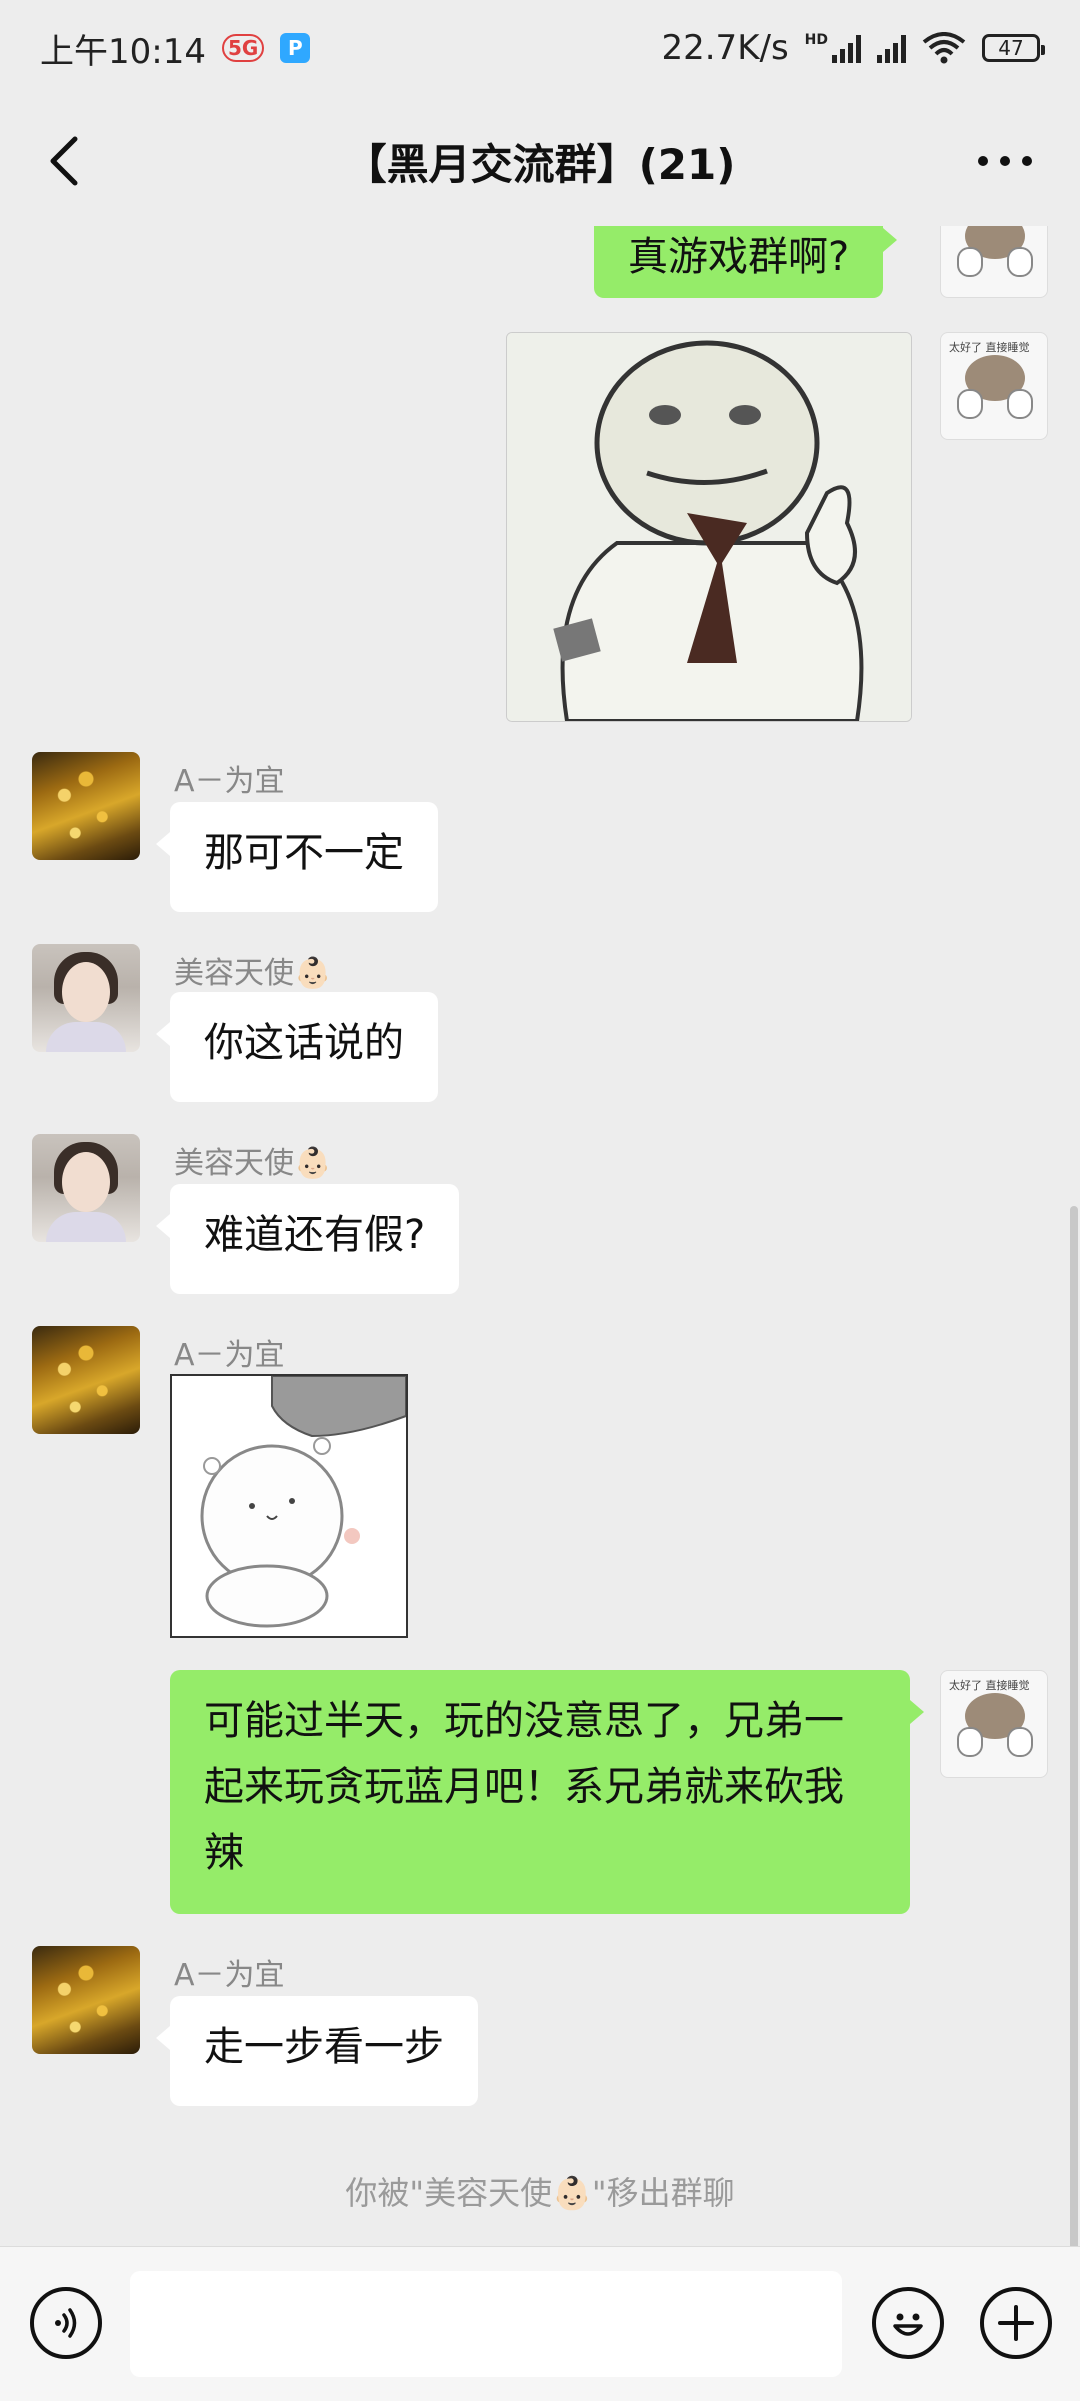  I want to click on status-left: 上午10:14 5G P, so click(175, 48).